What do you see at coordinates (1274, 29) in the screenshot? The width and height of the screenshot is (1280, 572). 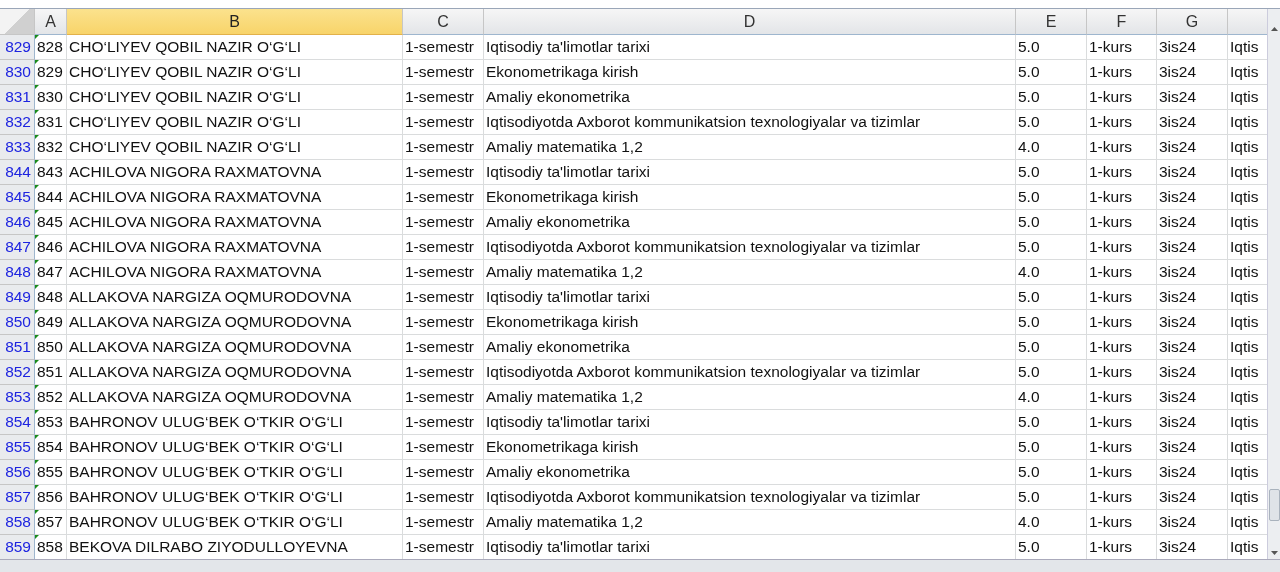 I see `scroll-up-icon` at bounding box center [1274, 29].